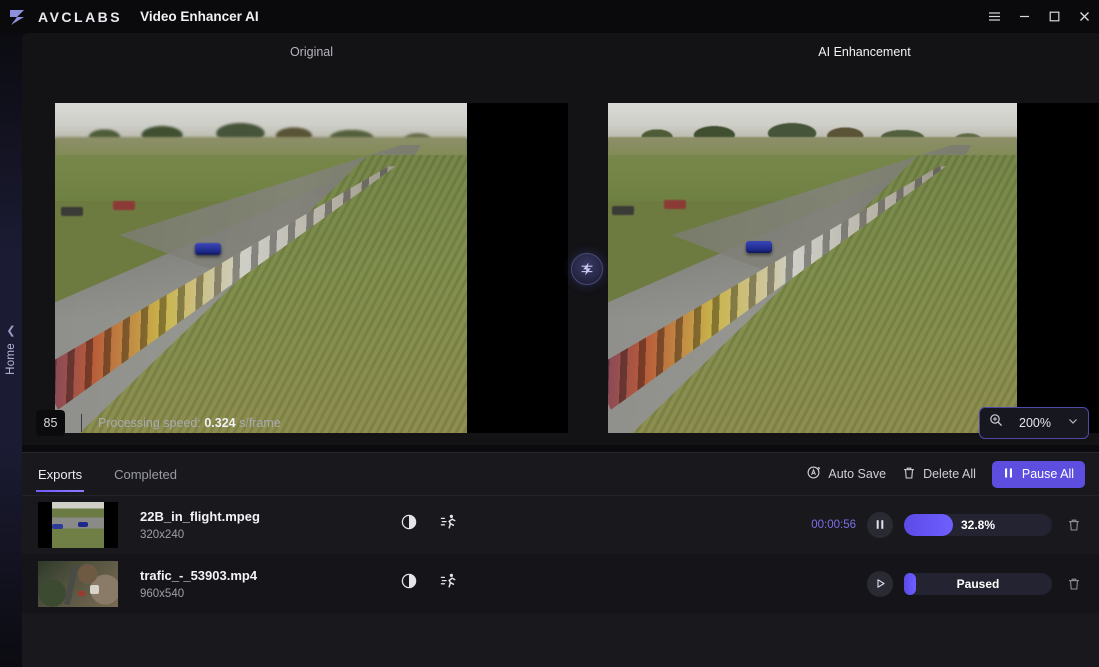  Describe the element at coordinates (1047, 474) in the screenshot. I see `pause-all-label: Pause All` at that location.